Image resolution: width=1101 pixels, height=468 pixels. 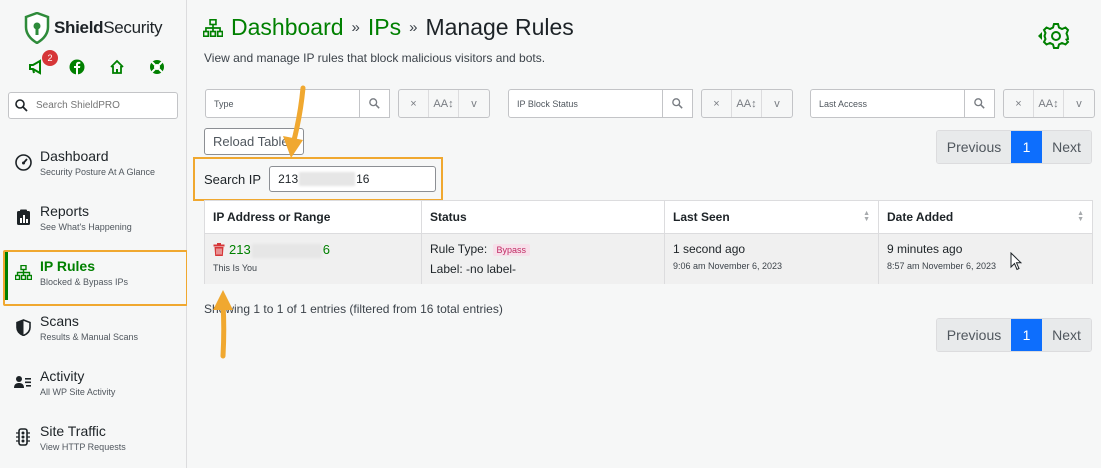 I want to click on ip-block-status-filter: IP Block Status × AA↕ v, so click(x=650, y=103).